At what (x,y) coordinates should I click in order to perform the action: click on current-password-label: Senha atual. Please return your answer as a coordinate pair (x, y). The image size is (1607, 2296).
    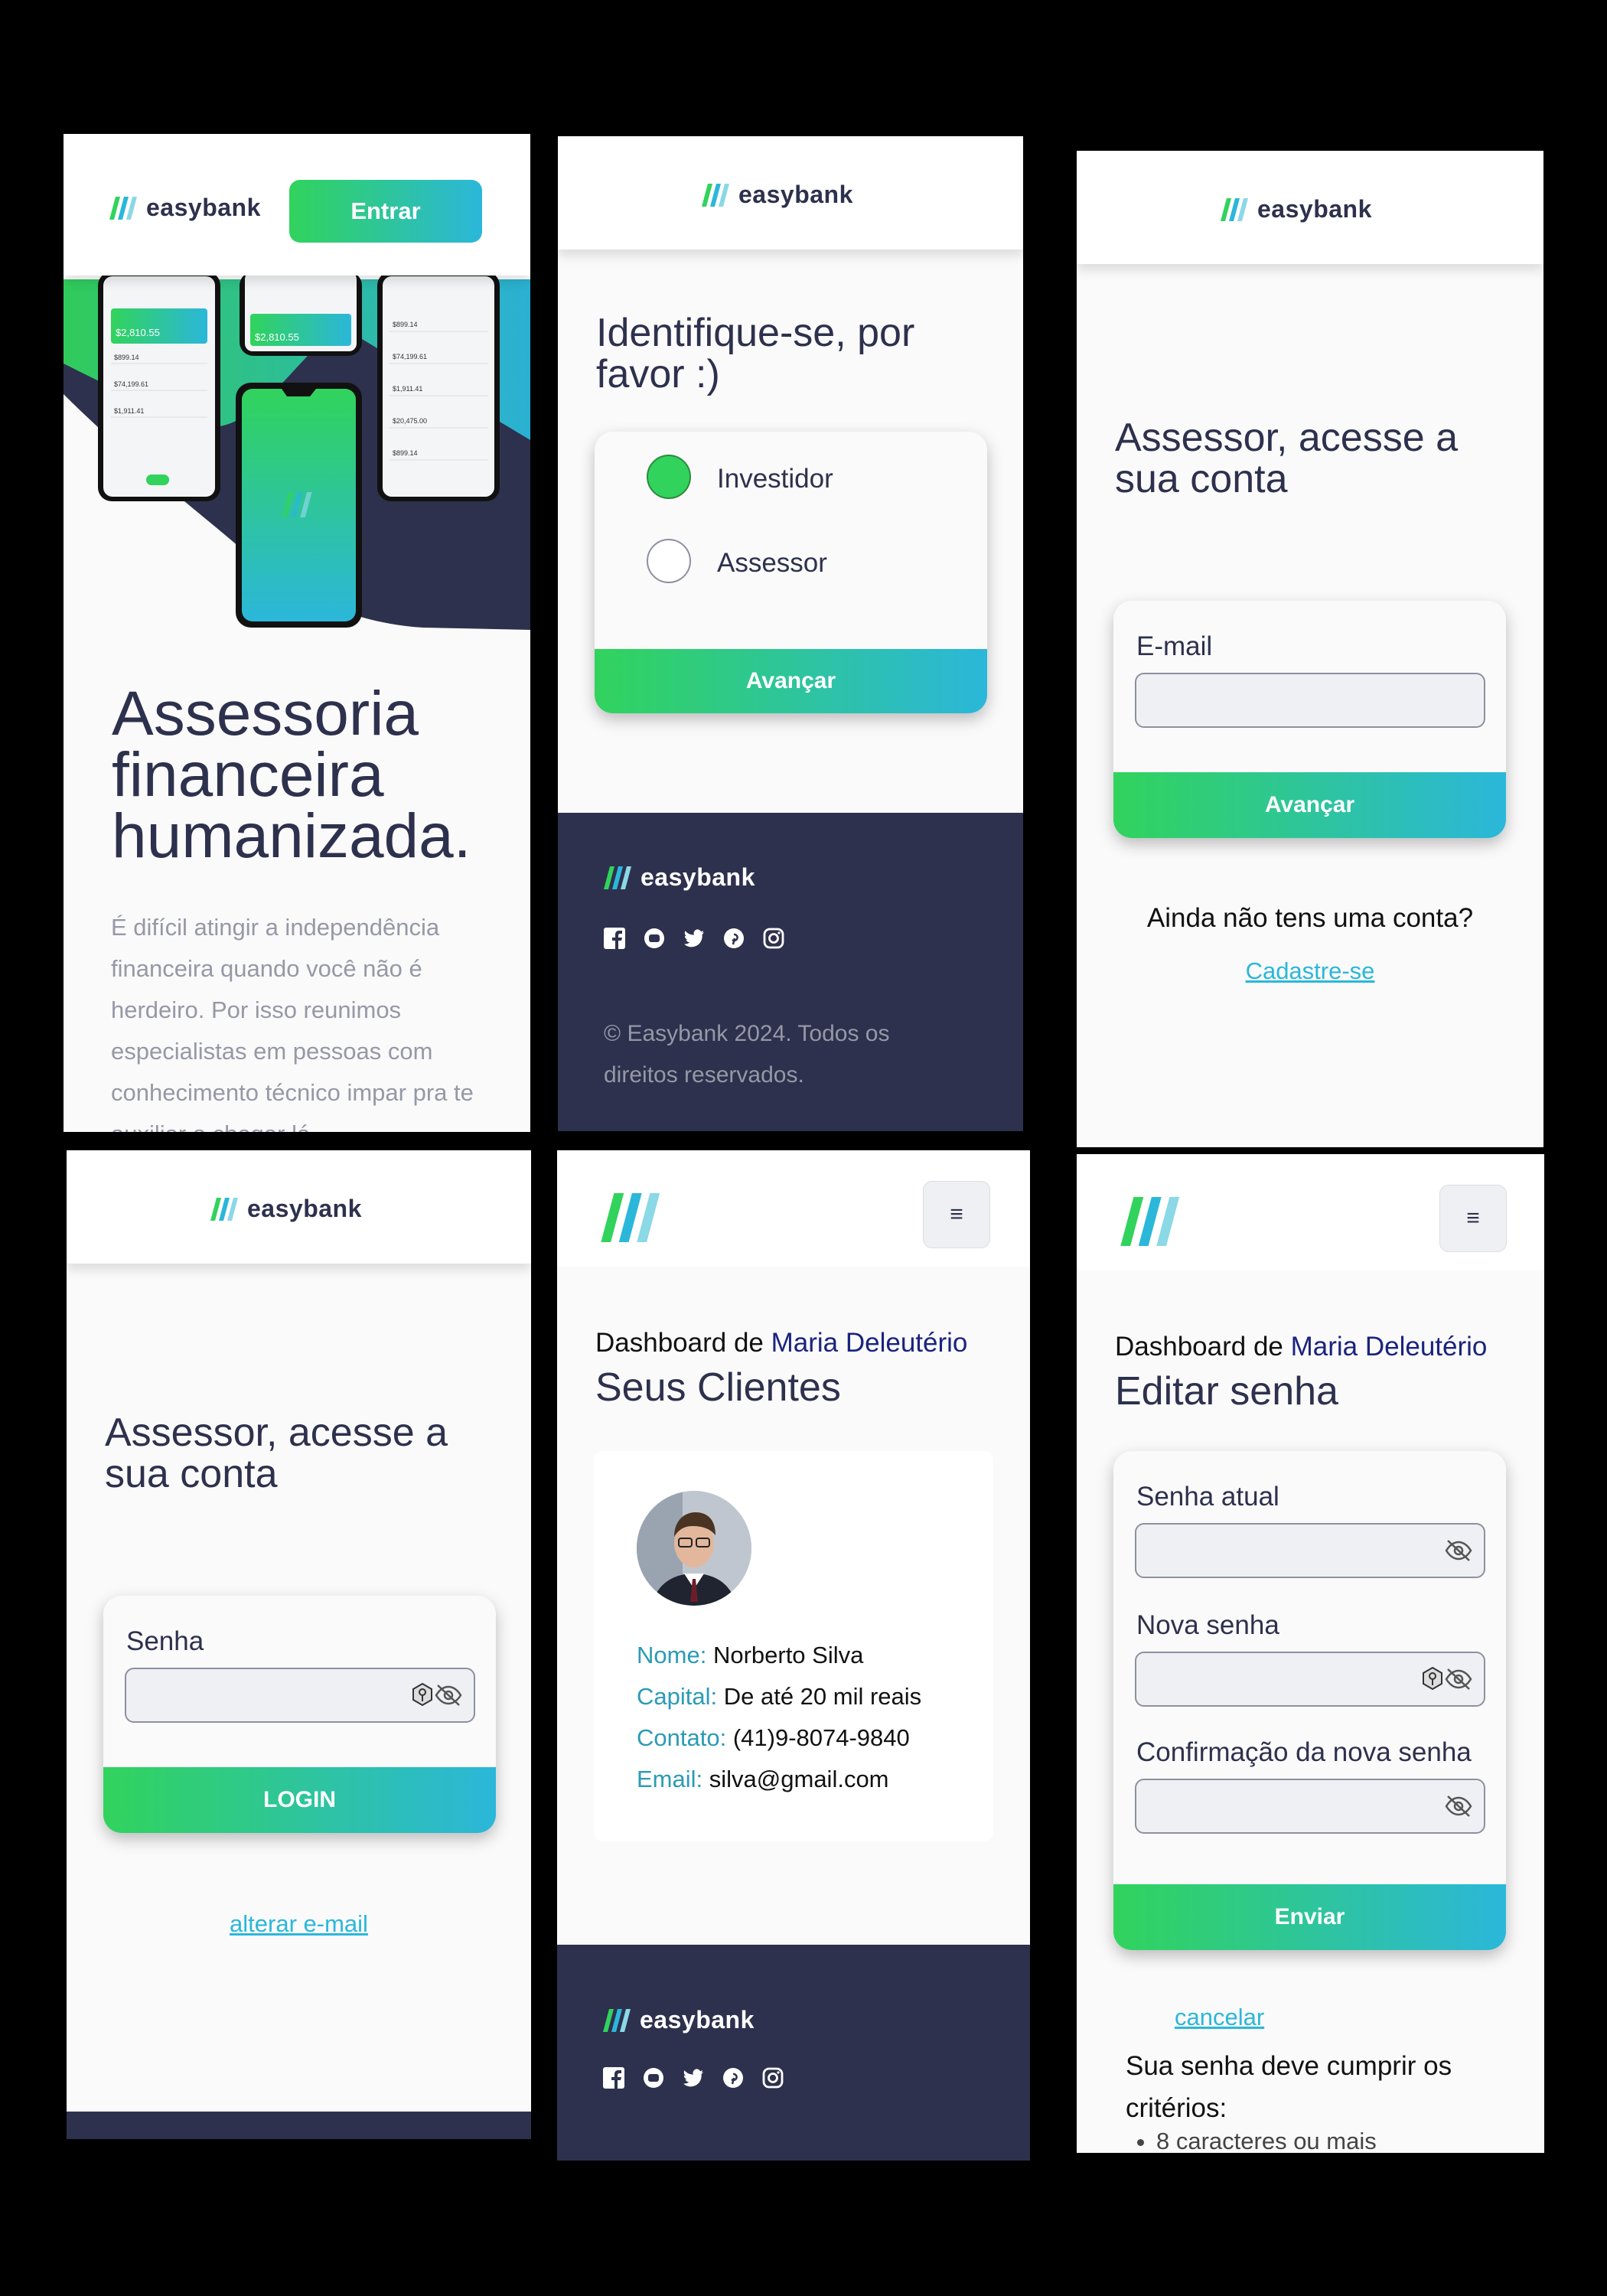
    Looking at the image, I should click on (1207, 1497).